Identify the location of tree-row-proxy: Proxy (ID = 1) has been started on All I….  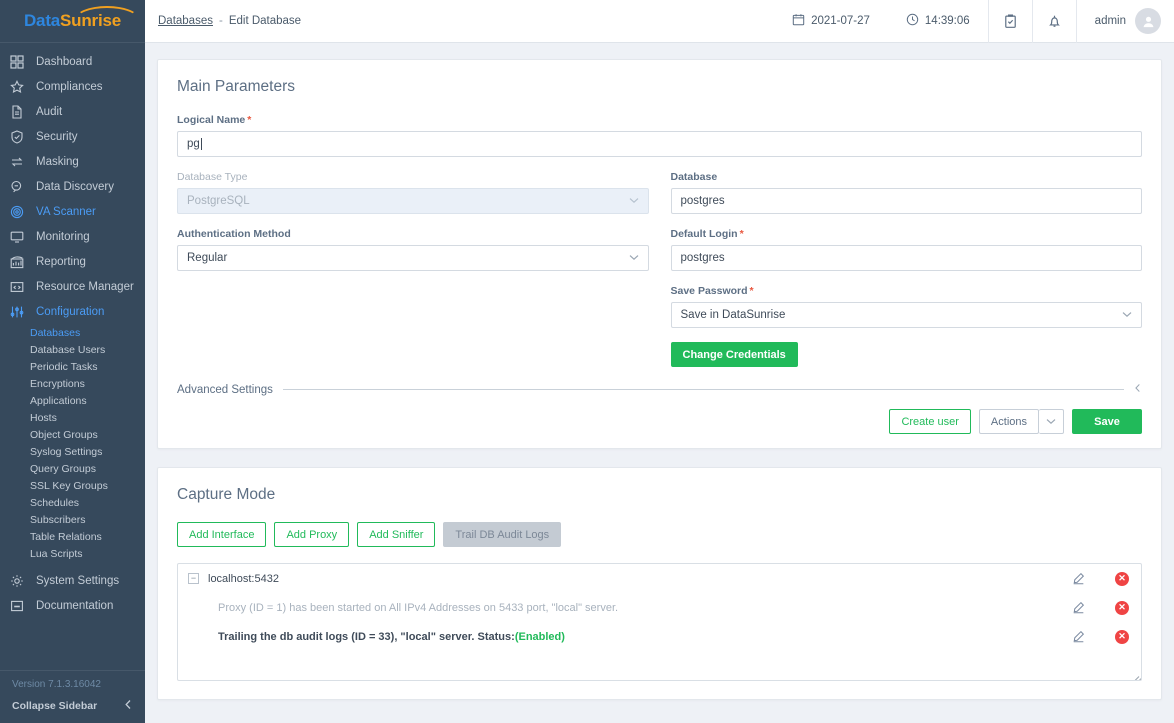
(659, 607).